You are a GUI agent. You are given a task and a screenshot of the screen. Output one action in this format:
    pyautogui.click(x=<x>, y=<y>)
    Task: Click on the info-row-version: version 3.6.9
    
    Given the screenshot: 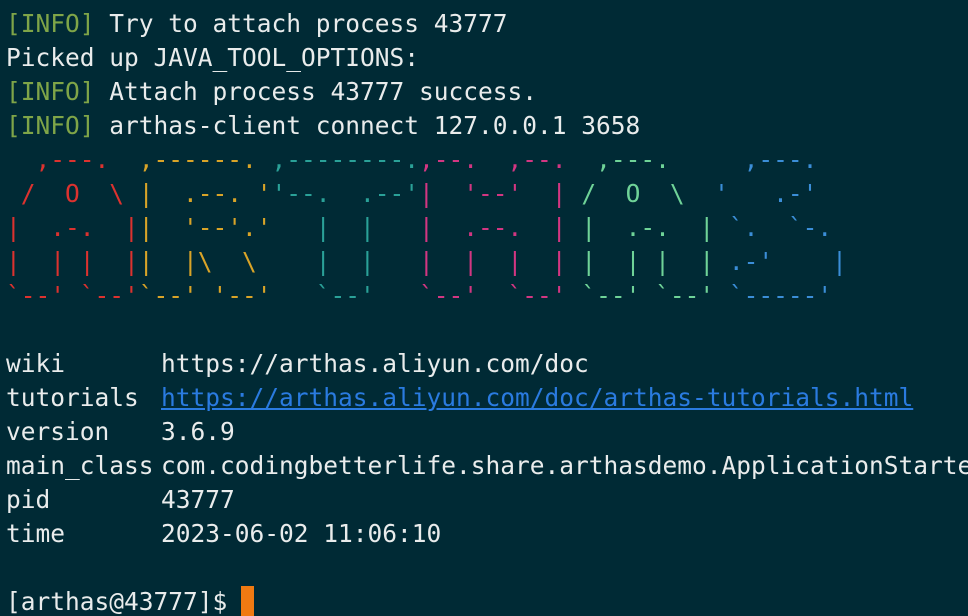 What is the action you would take?
    pyautogui.click(x=120, y=432)
    